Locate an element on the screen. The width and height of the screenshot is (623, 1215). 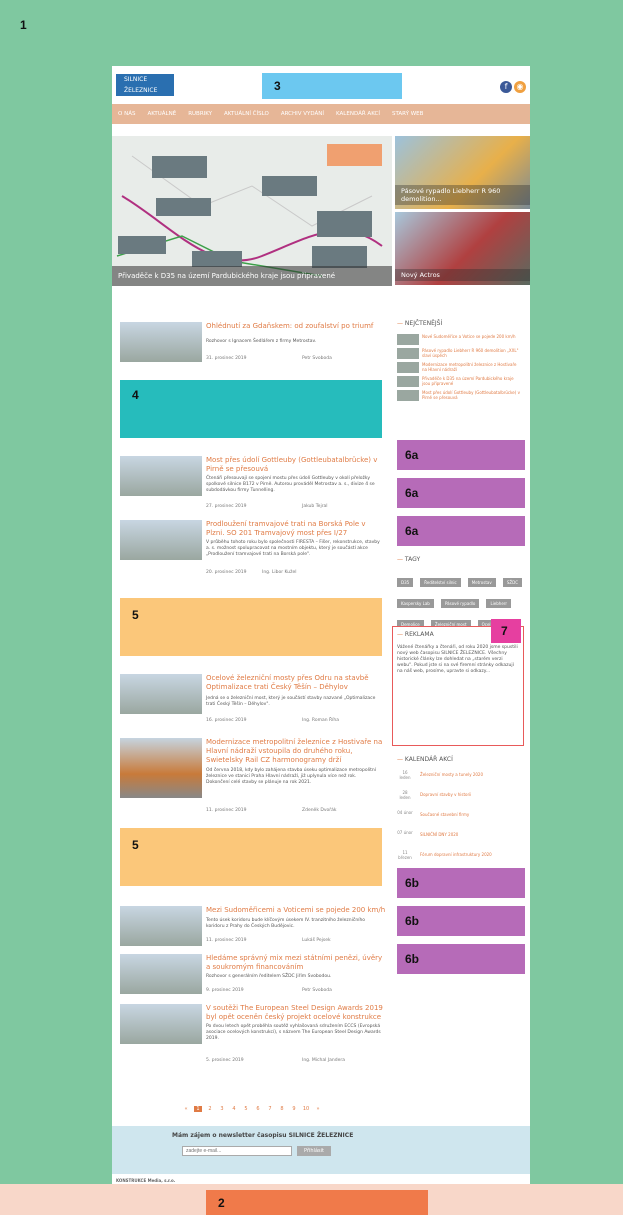
article-author: Zdeněk Dvořák is located at coordinates (319, 810).